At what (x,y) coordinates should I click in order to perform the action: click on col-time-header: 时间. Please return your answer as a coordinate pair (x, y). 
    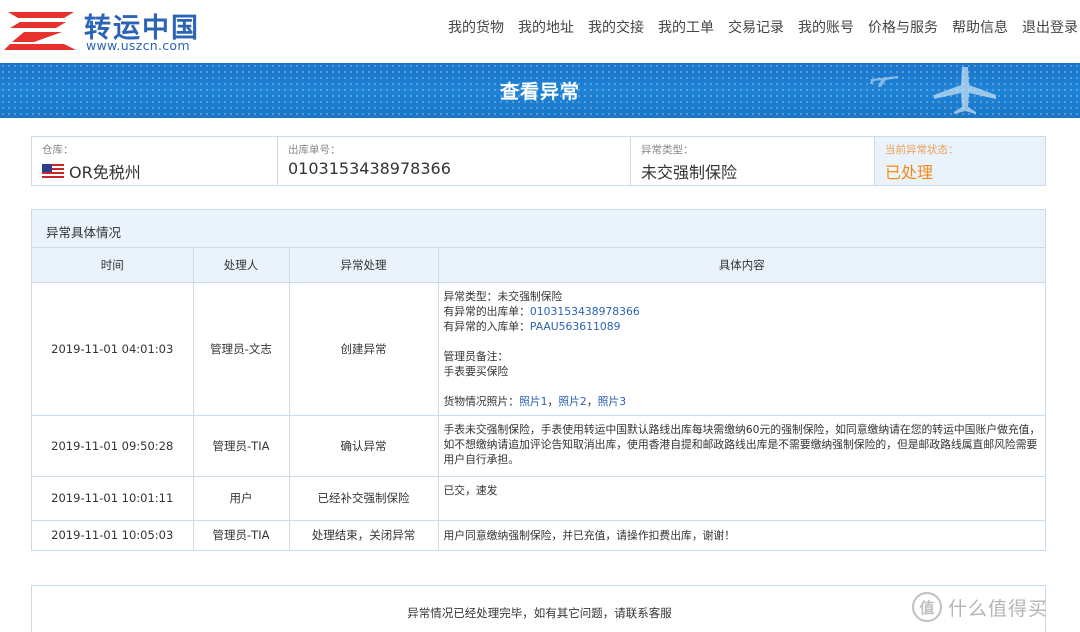
    Looking at the image, I should click on (113, 265).